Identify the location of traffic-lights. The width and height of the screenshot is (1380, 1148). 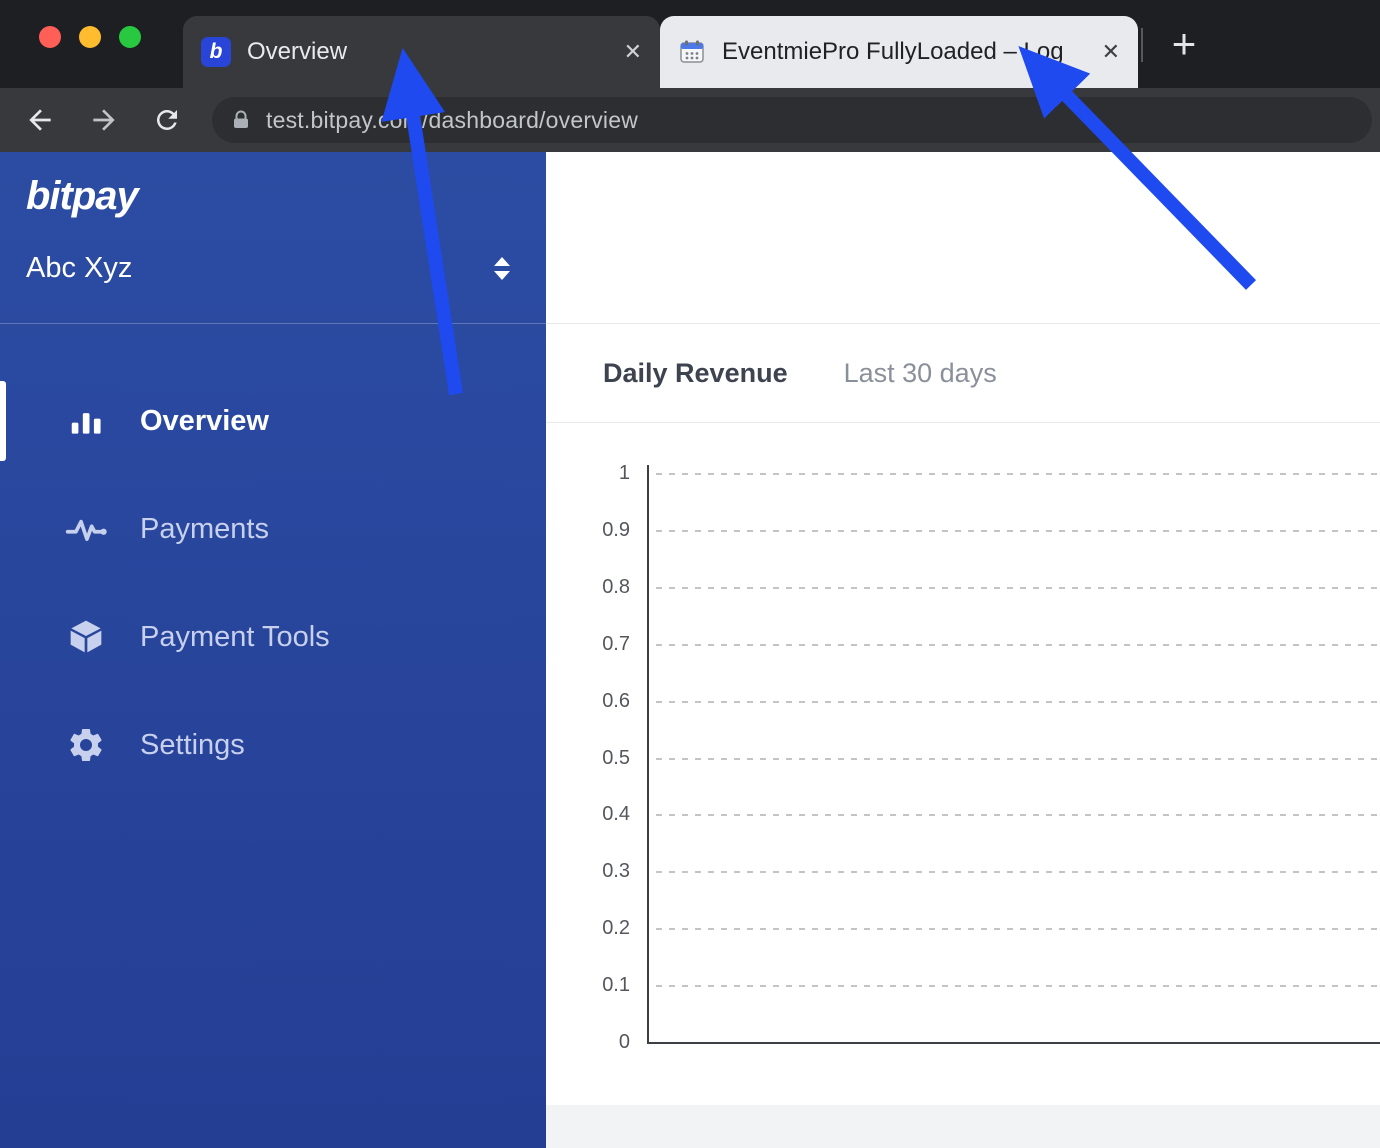
(90, 37).